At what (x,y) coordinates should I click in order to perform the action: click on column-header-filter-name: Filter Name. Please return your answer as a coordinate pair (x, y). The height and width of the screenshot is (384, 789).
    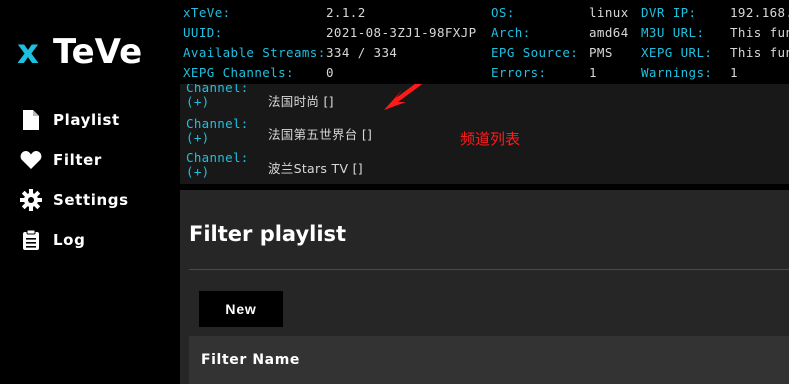
    Looking at the image, I should click on (250, 360).